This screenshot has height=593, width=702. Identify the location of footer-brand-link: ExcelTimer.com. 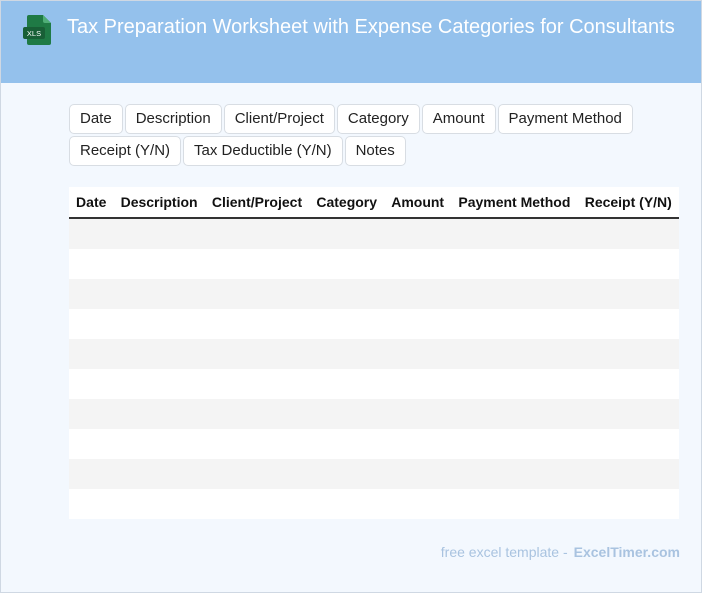
(627, 552).